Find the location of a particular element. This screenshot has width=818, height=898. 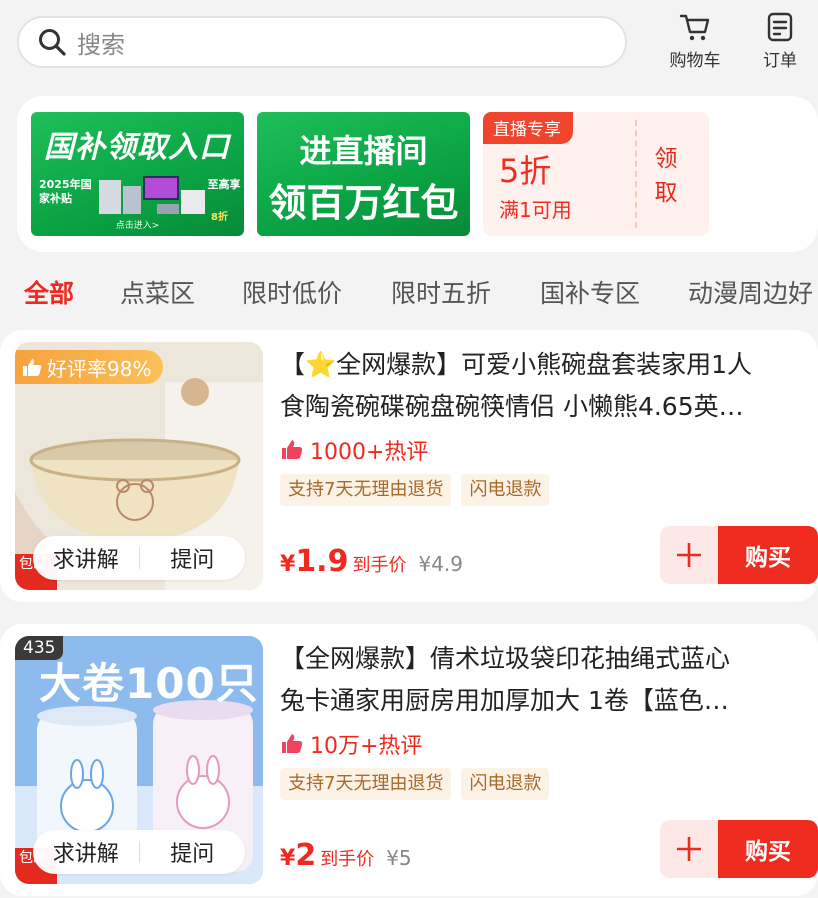

tab-anime-goods: 动漫周边好 is located at coordinates (750, 292).